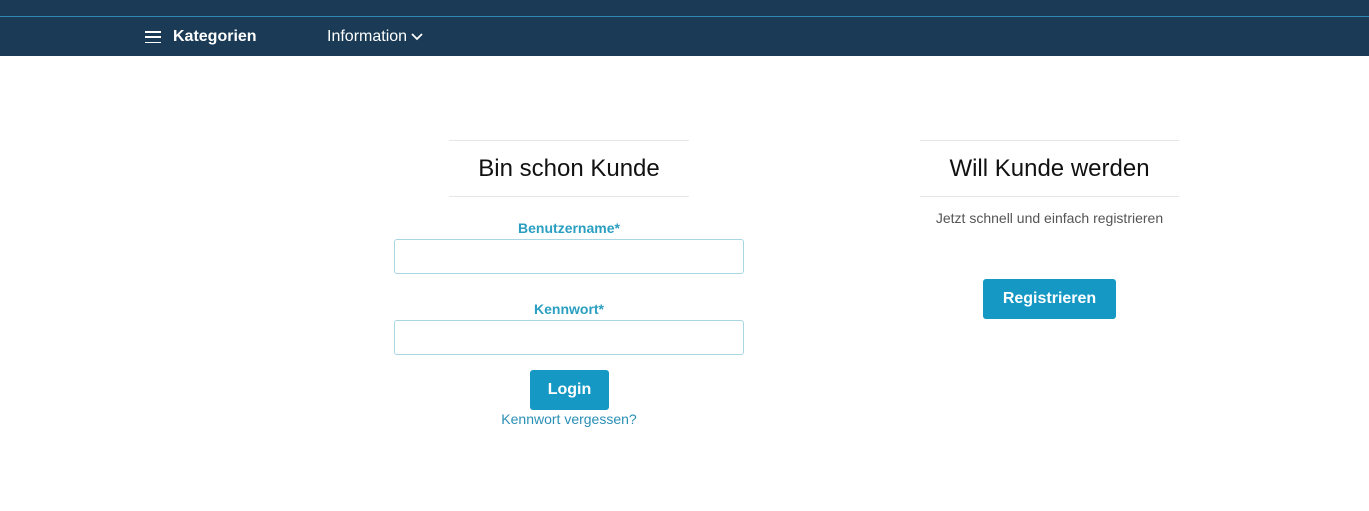 This screenshot has width=1369, height=511. What do you see at coordinates (569, 168) in the screenshot?
I see `login-section-title: Bin schon Kunde` at bounding box center [569, 168].